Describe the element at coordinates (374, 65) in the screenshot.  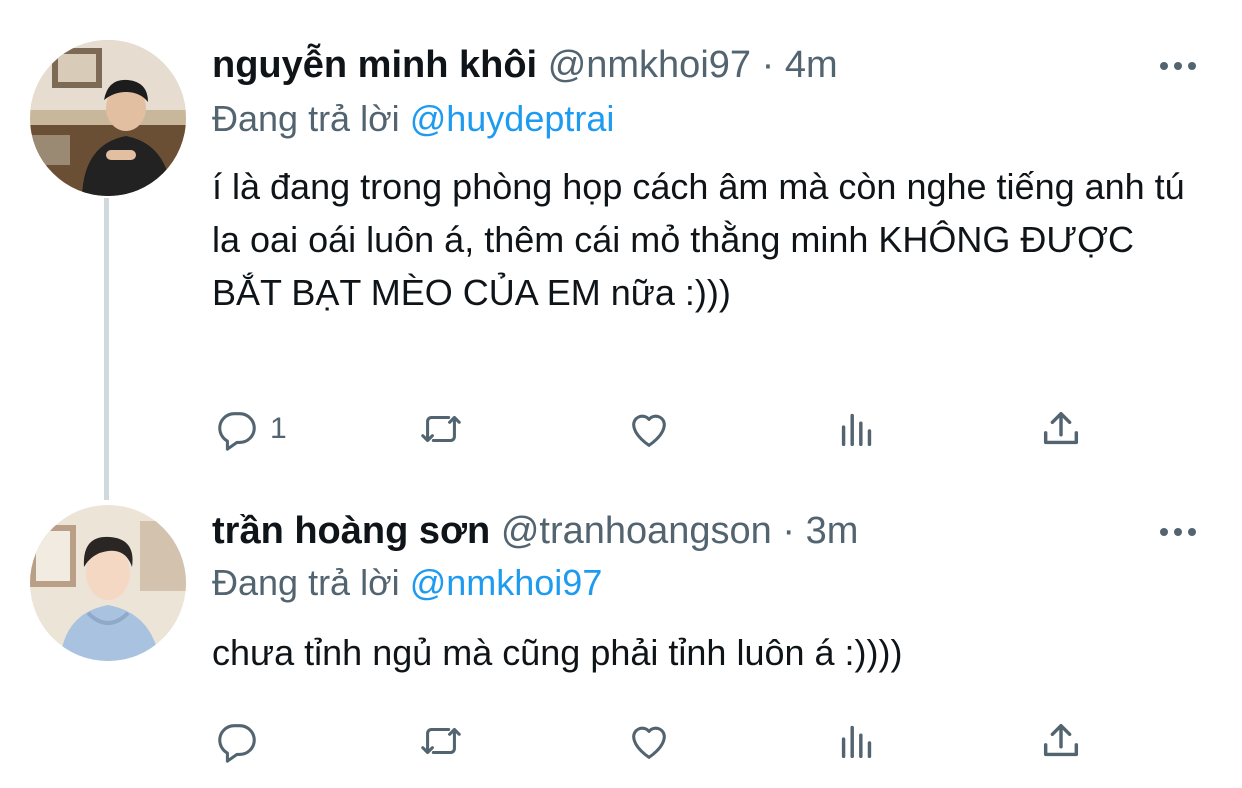
I see `display-name: nguyễn minh khôi` at that location.